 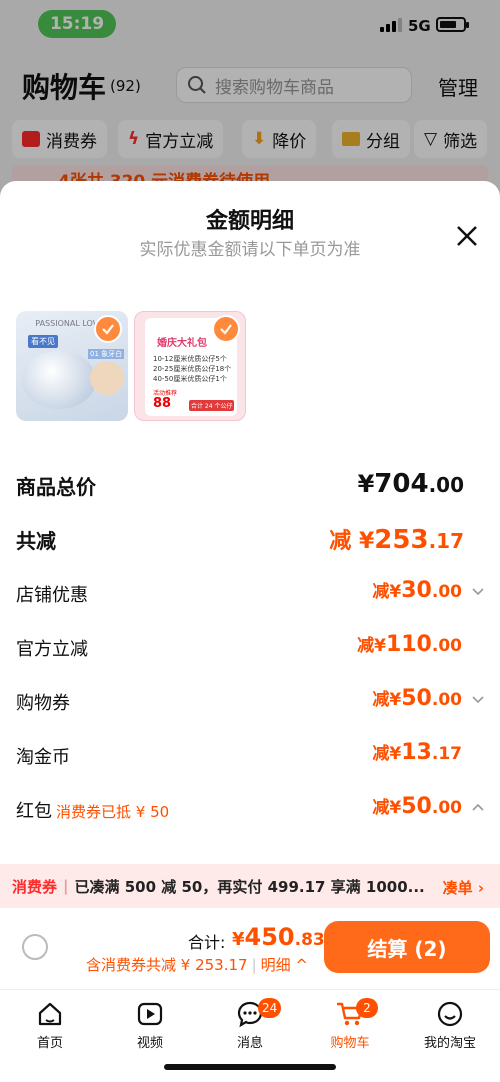 What do you see at coordinates (251, 703) in the screenshot?
I see `row-shopping-coupon: 购物券 减¥50.00` at bounding box center [251, 703].